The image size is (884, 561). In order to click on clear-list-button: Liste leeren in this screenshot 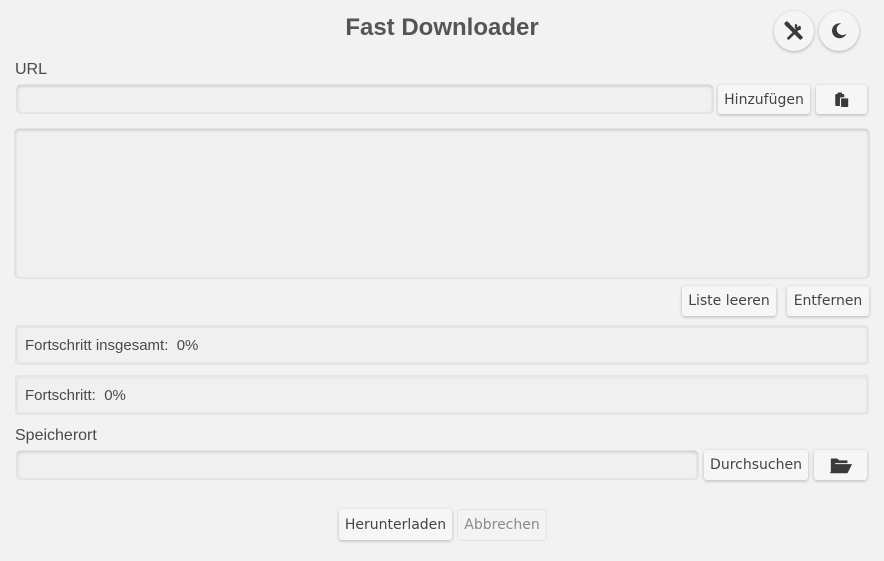, I will do `click(729, 301)`.